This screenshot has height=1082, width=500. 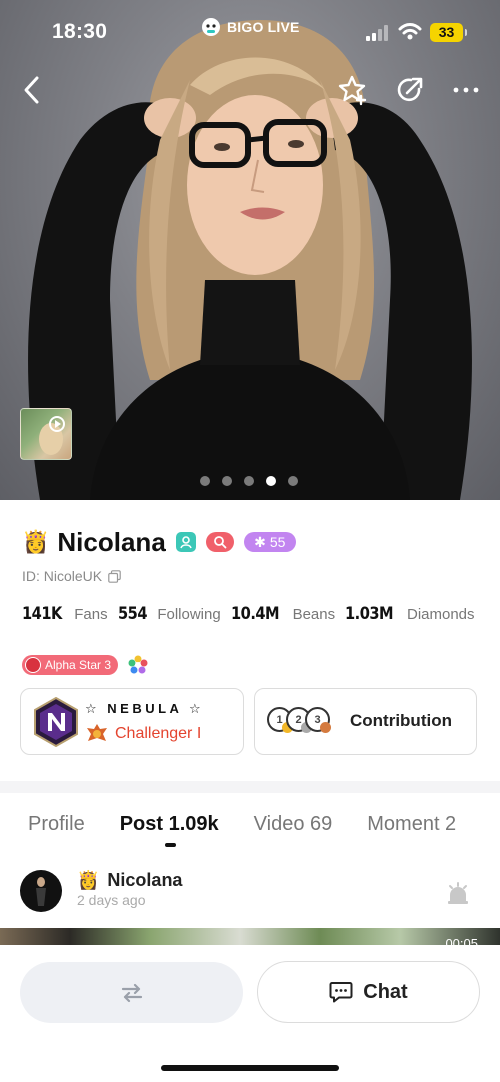 I want to click on bottom-action-bar: Chat, so click(x=250, y=1013).